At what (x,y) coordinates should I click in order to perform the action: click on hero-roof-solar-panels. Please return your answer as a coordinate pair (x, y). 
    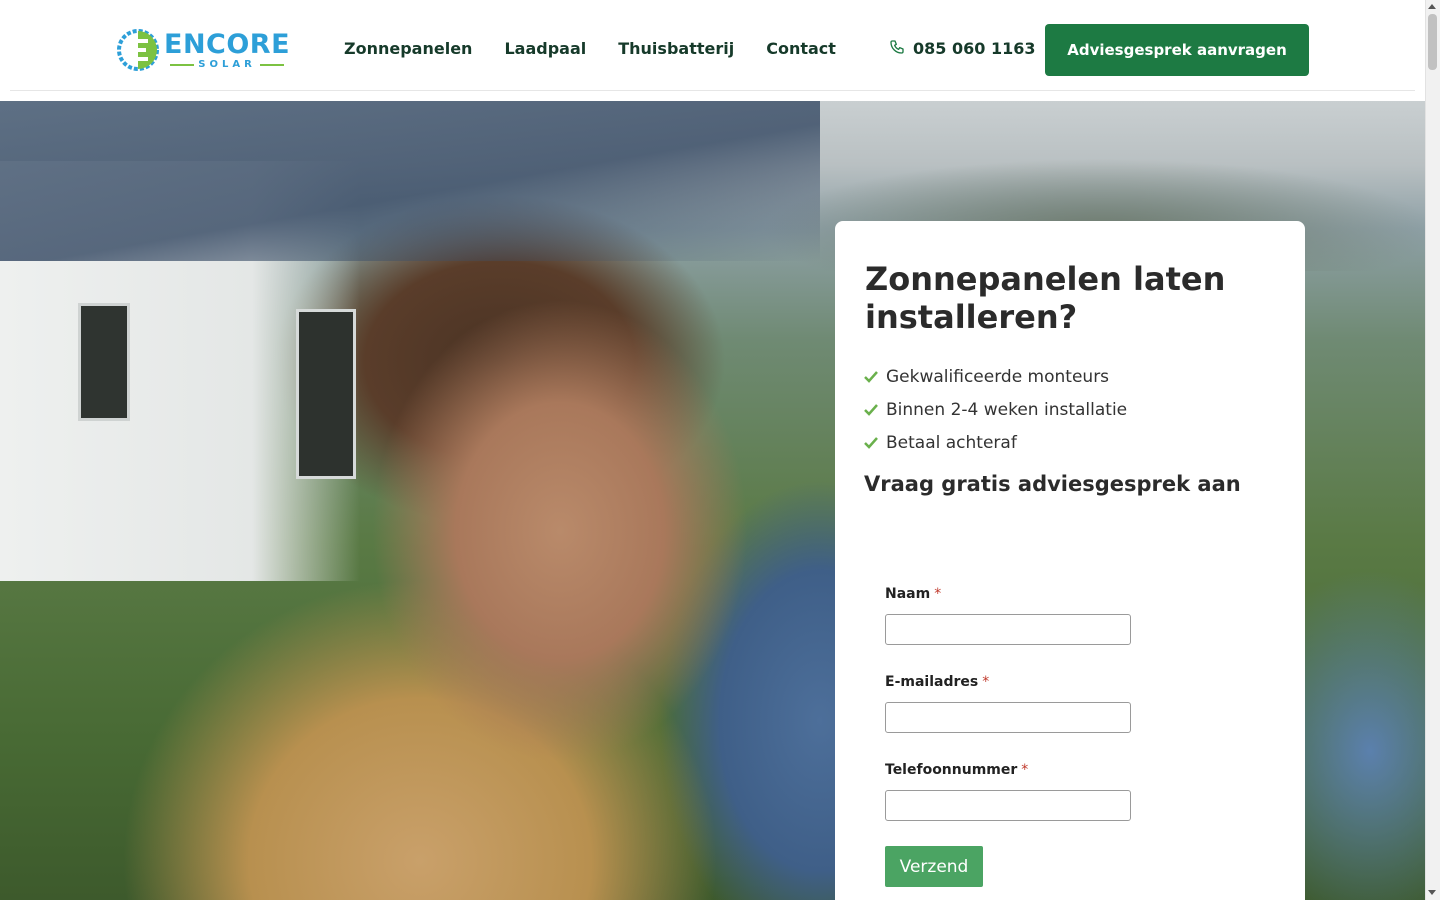
    Looking at the image, I should click on (410, 181).